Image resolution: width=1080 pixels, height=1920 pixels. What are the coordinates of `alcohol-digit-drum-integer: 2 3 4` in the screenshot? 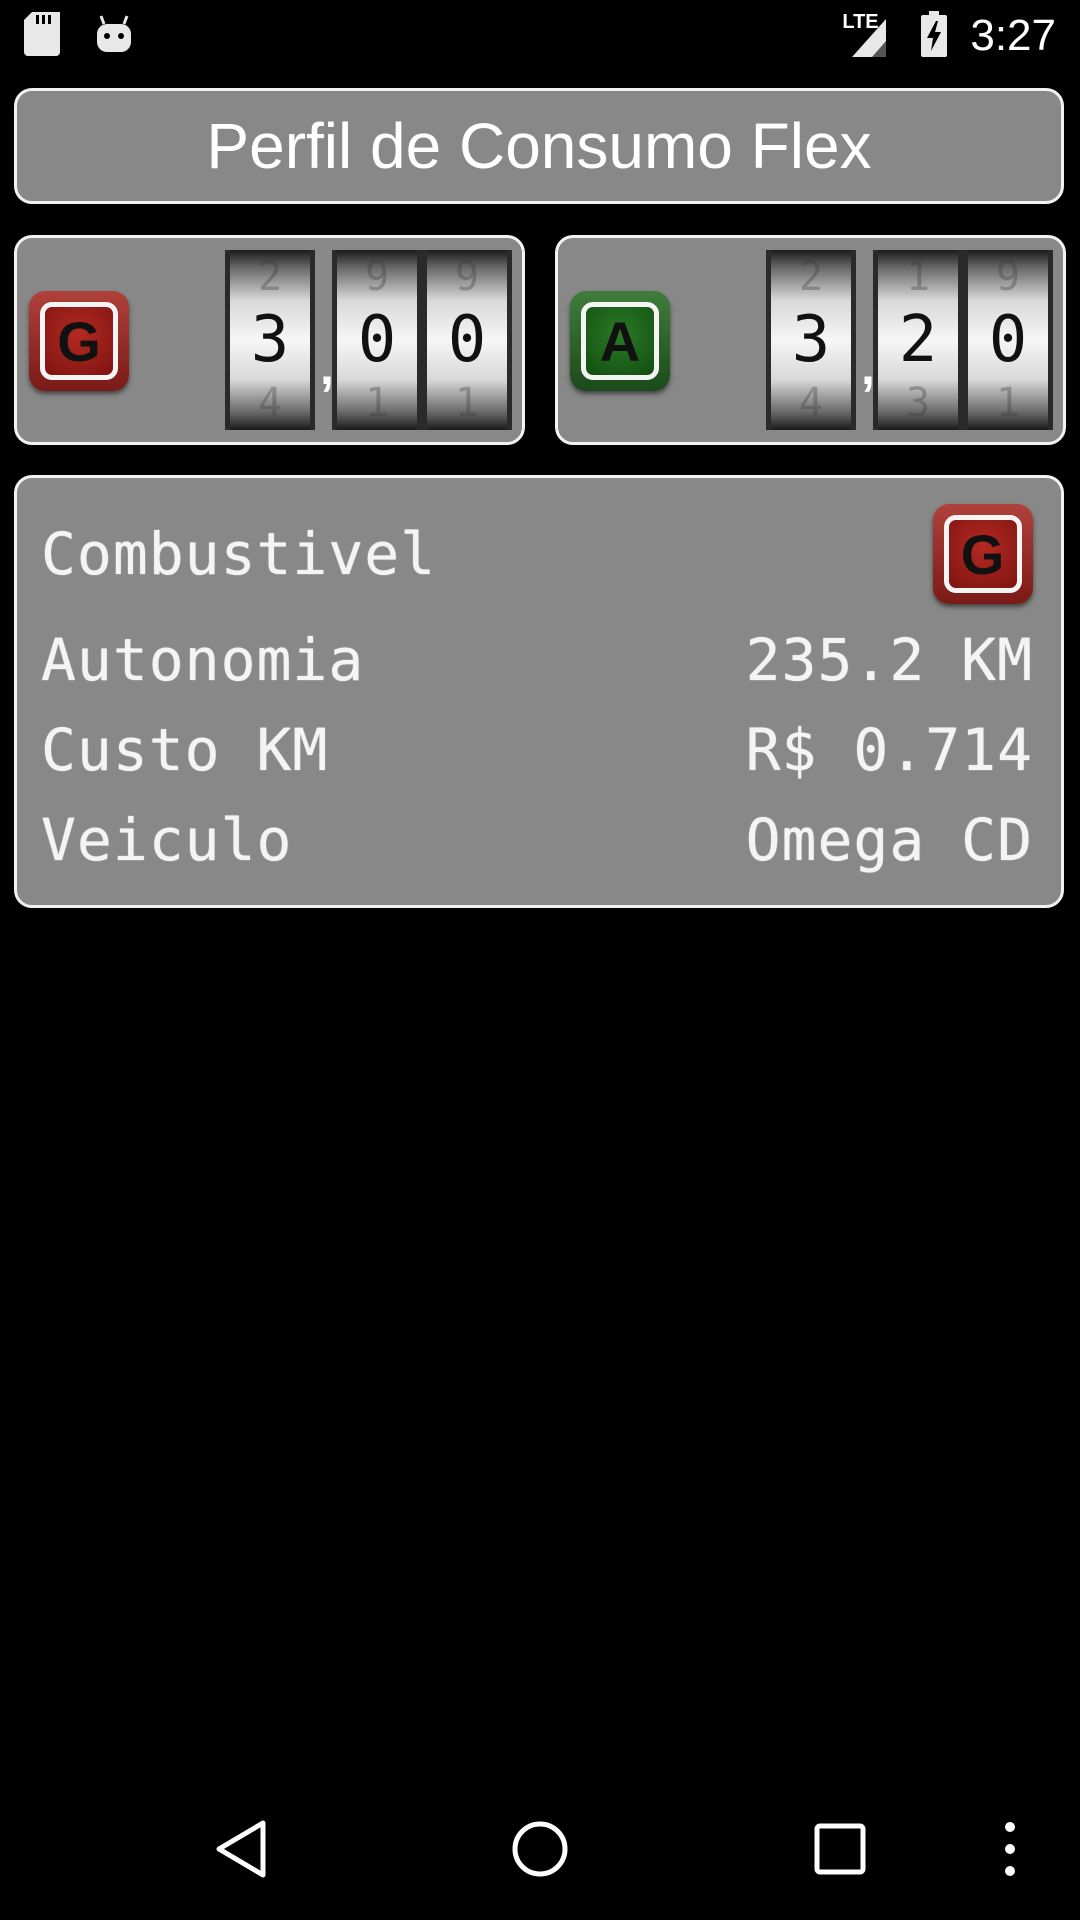 It's located at (811, 340).